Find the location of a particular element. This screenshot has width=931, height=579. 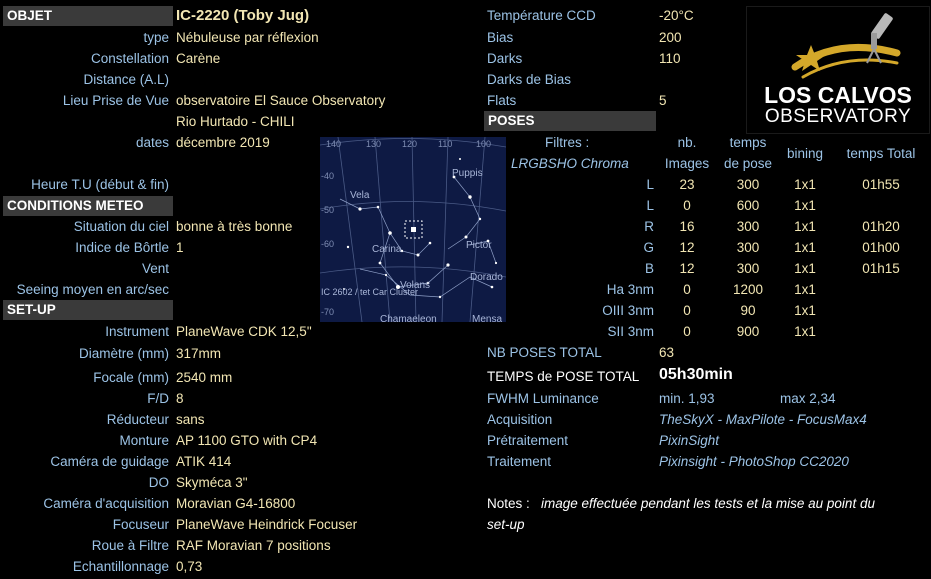

label-echantillonnage: Echantillonnage is located at coordinates (120, 566).